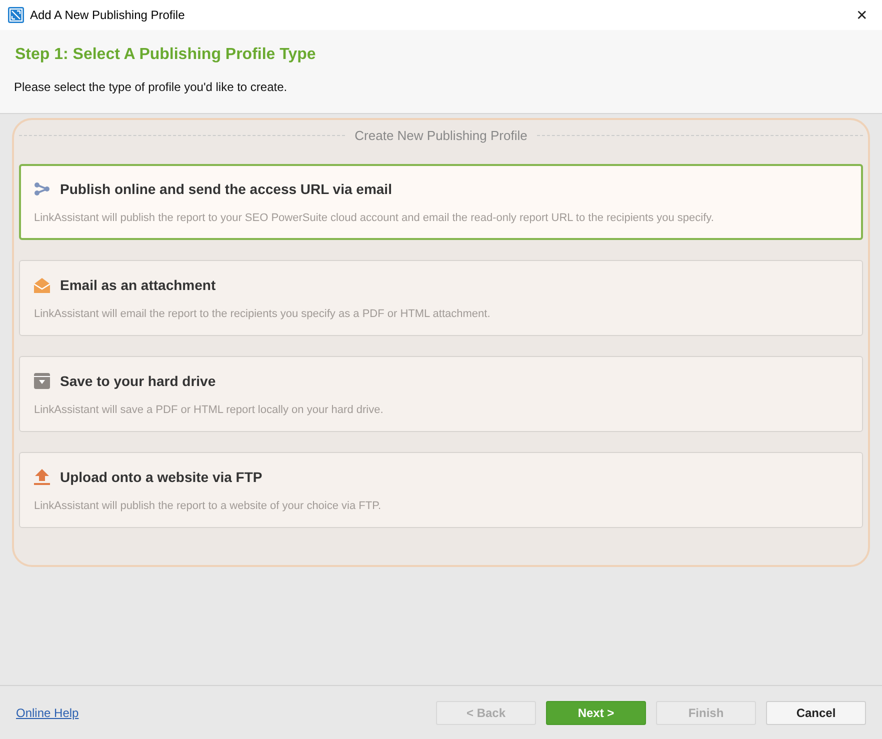 Image resolution: width=882 pixels, height=739 pixels. What do you see at coordinates (138, 285) in the screenshot?
I see `option-title: Email as an attachment` at bounding box center [138, 285].